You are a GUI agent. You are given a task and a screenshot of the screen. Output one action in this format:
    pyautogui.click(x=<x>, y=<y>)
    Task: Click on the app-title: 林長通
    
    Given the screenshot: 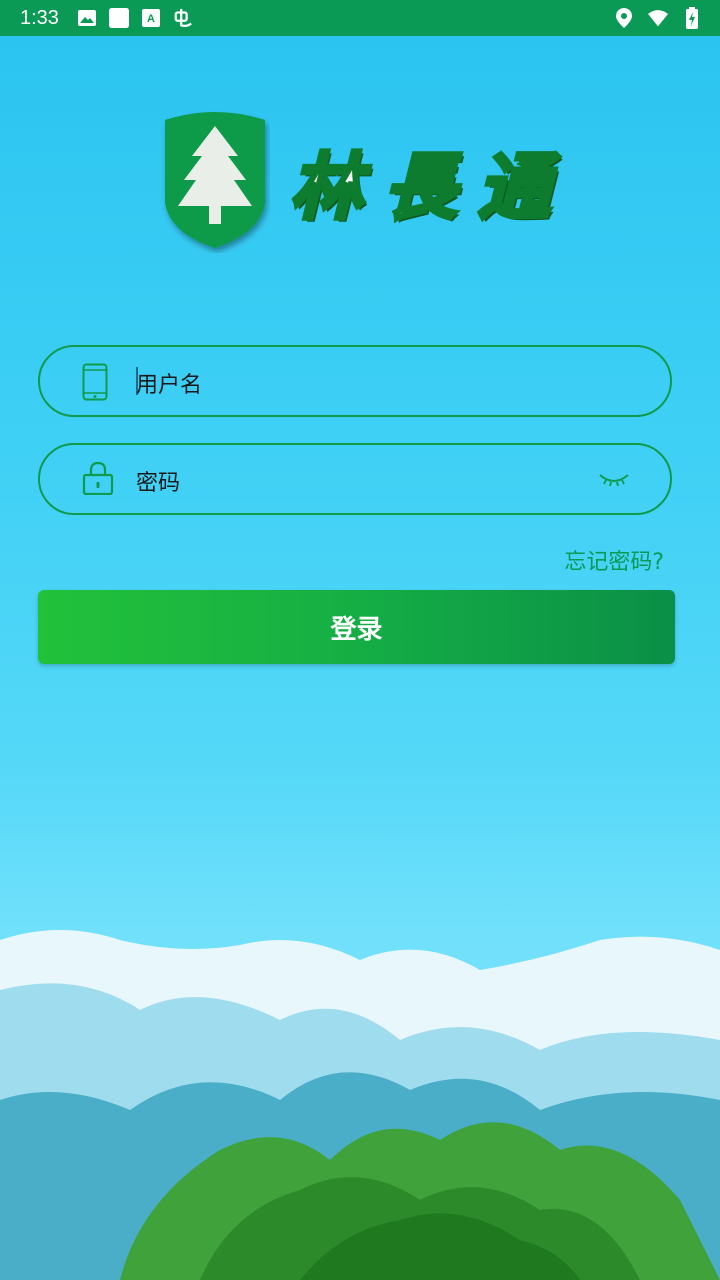 What is the action you would take?
    pyautogui.click(x=430, y=186)
    